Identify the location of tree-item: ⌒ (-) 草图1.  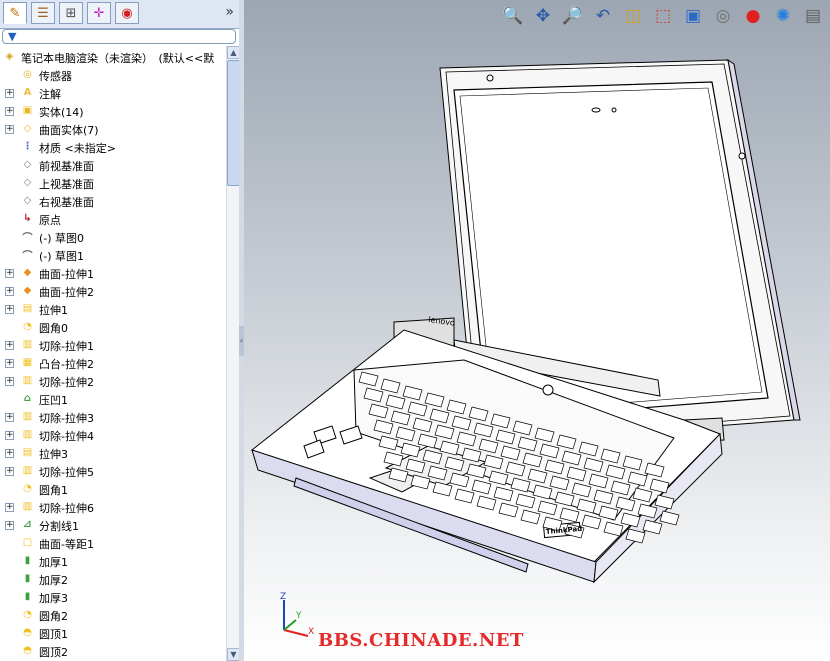
(113, 255).